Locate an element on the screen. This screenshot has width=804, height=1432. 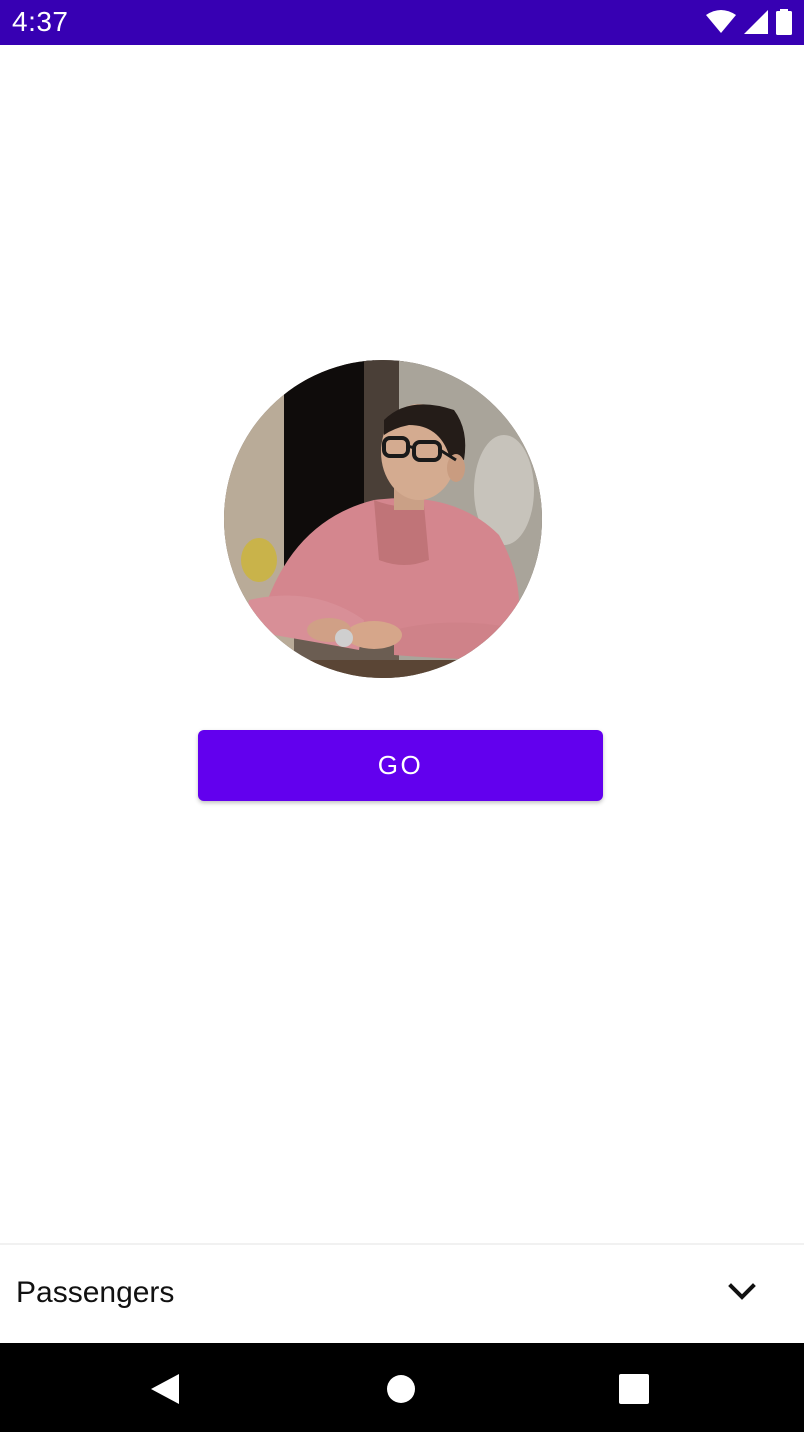
home-icon is located at coordinates (401, 1389).